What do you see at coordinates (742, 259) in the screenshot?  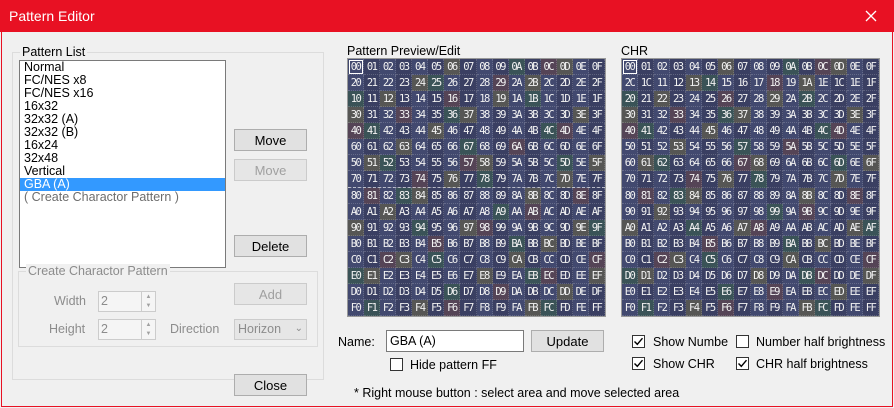 I see `chr-cell: C7` at bounding box center [742, 259].